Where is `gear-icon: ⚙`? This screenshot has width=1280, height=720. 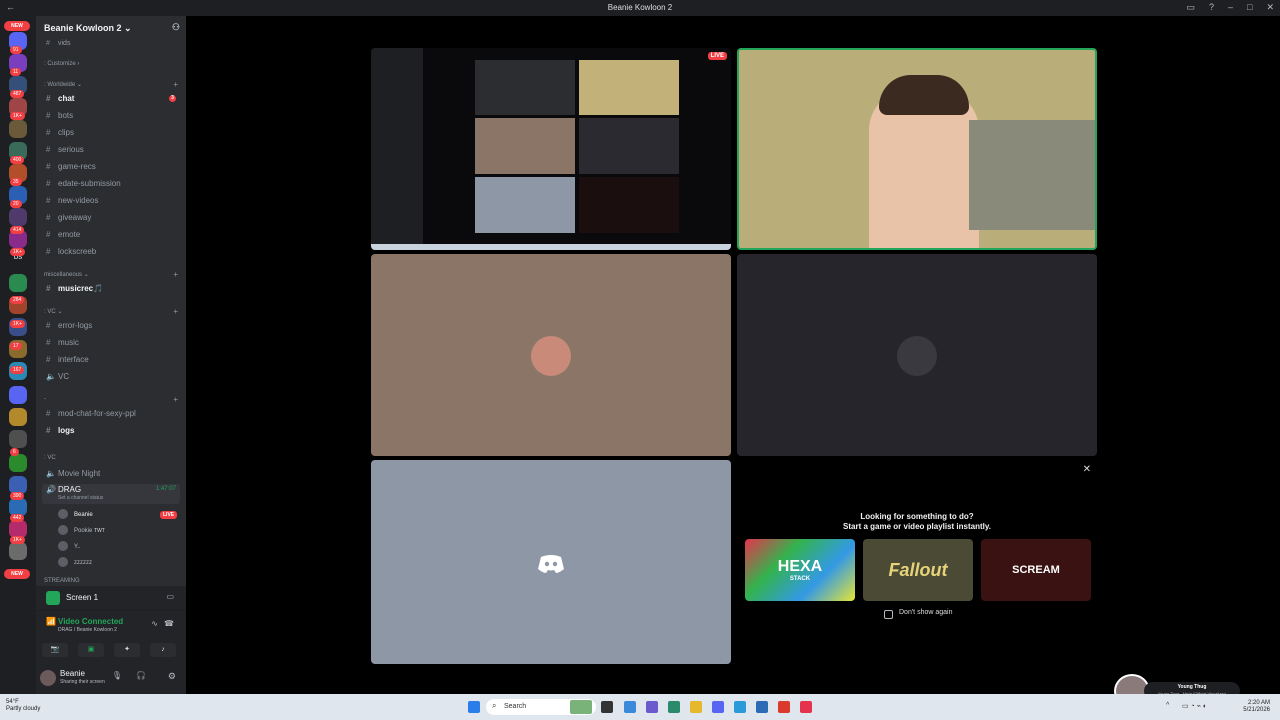
gear-icon: ⚙ is located at coordinates (172, 676).